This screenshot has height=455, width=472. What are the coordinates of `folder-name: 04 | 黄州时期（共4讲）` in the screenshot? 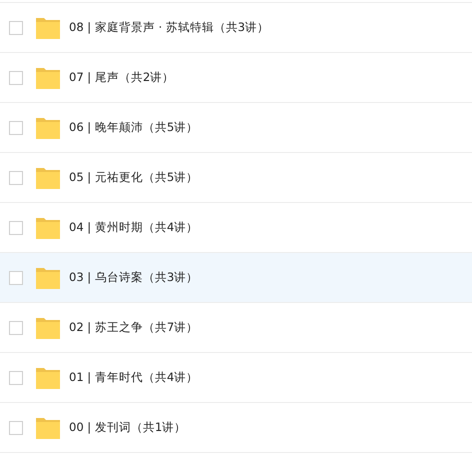 It's located at (133, 227).